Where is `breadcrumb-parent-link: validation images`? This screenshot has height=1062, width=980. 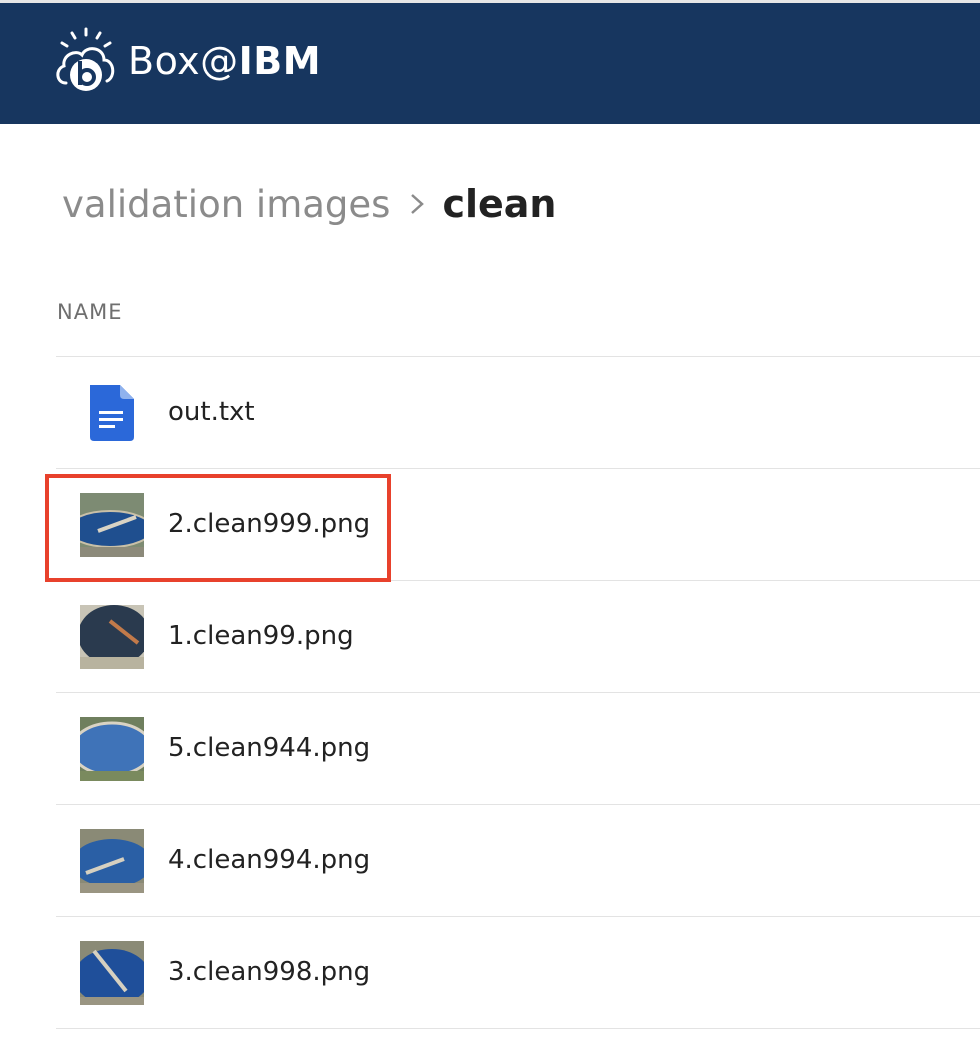
breadcrumb-parent-link: validation images is located at coordinates (226, 204).